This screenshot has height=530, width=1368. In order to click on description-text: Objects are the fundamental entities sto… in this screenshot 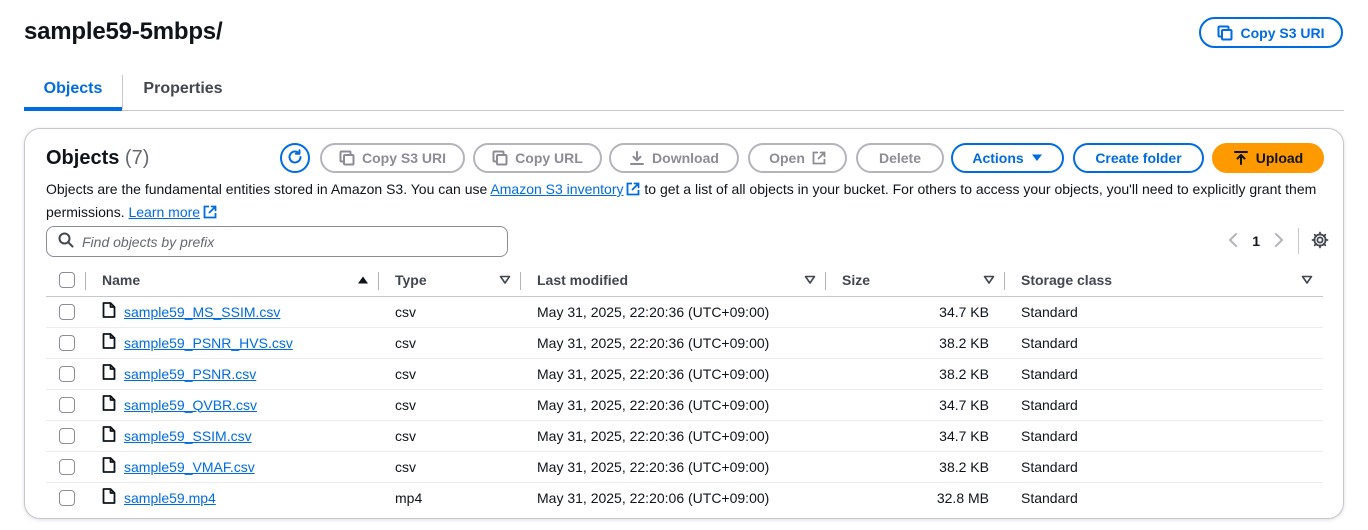, I will do `click(267, 189)`.